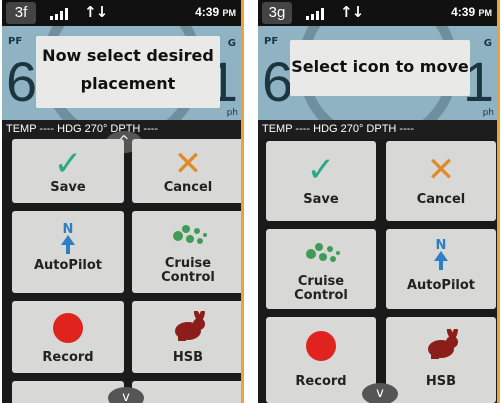  Describe the element at coordinates (379, 129) in the screenshot. I see `info-bar: TEMP ---- HDG 270° DPTH ----` at that location.